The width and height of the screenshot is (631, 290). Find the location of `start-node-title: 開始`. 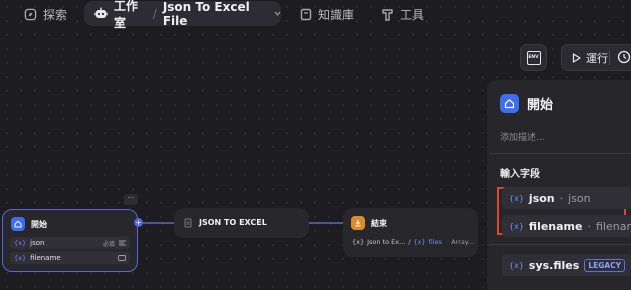

start-node-title: 開始 is located at coordinates (39, 224).